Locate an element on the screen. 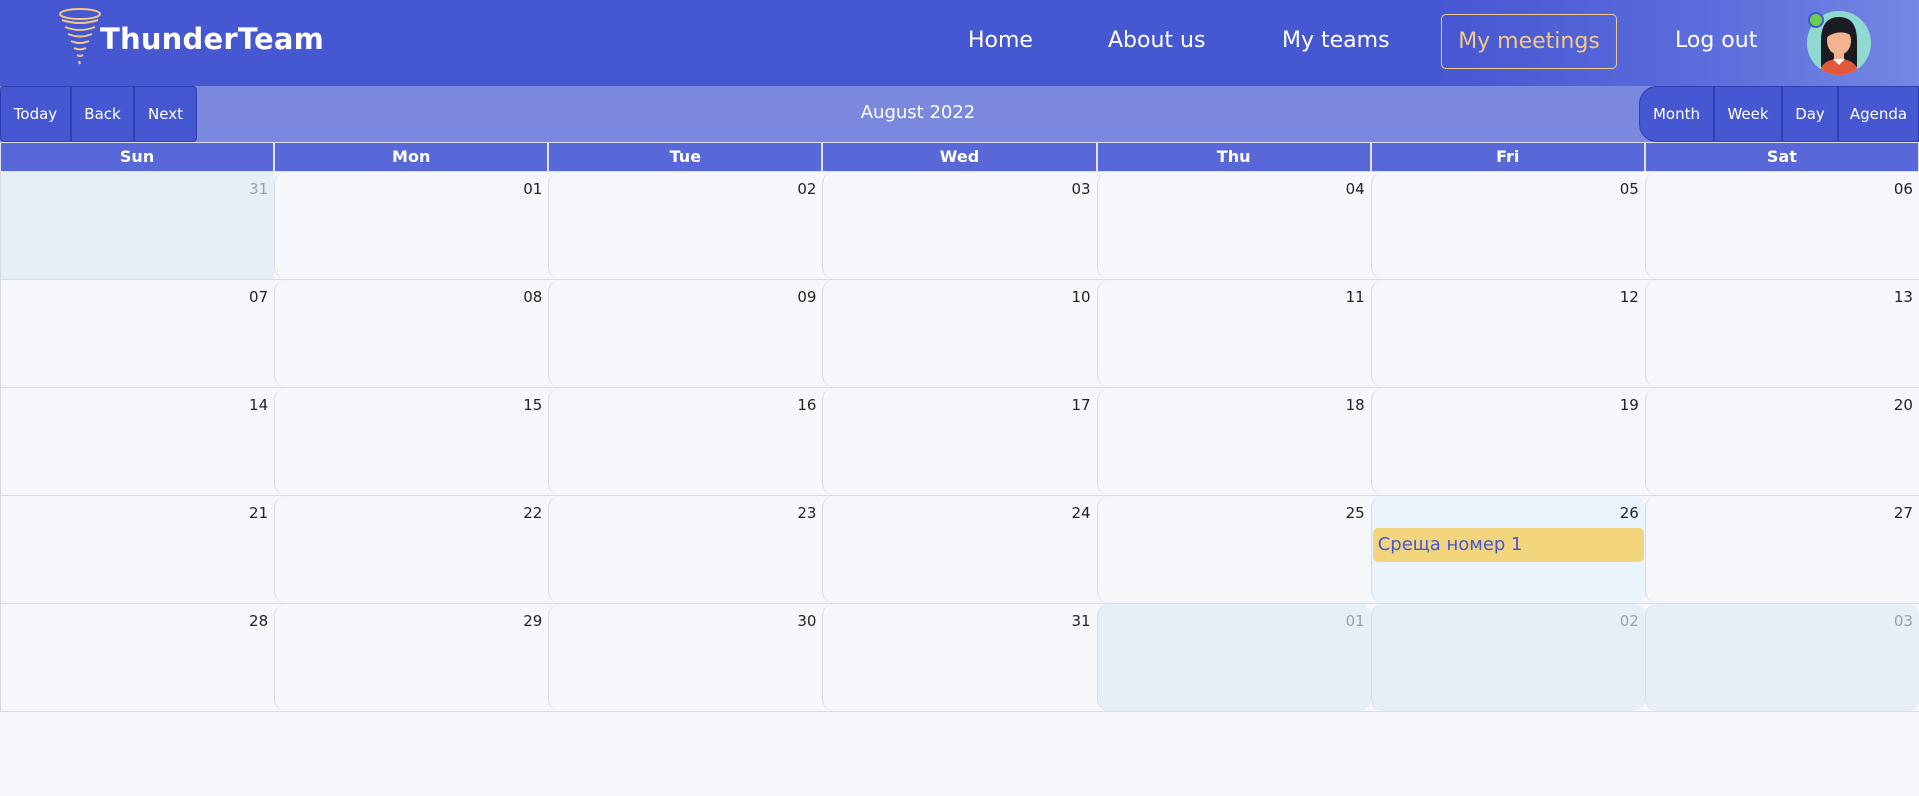 Image resolution: width=1919 pixels, height=796 pixels. weekday-label: Mon is located at coordinates (411, 157).